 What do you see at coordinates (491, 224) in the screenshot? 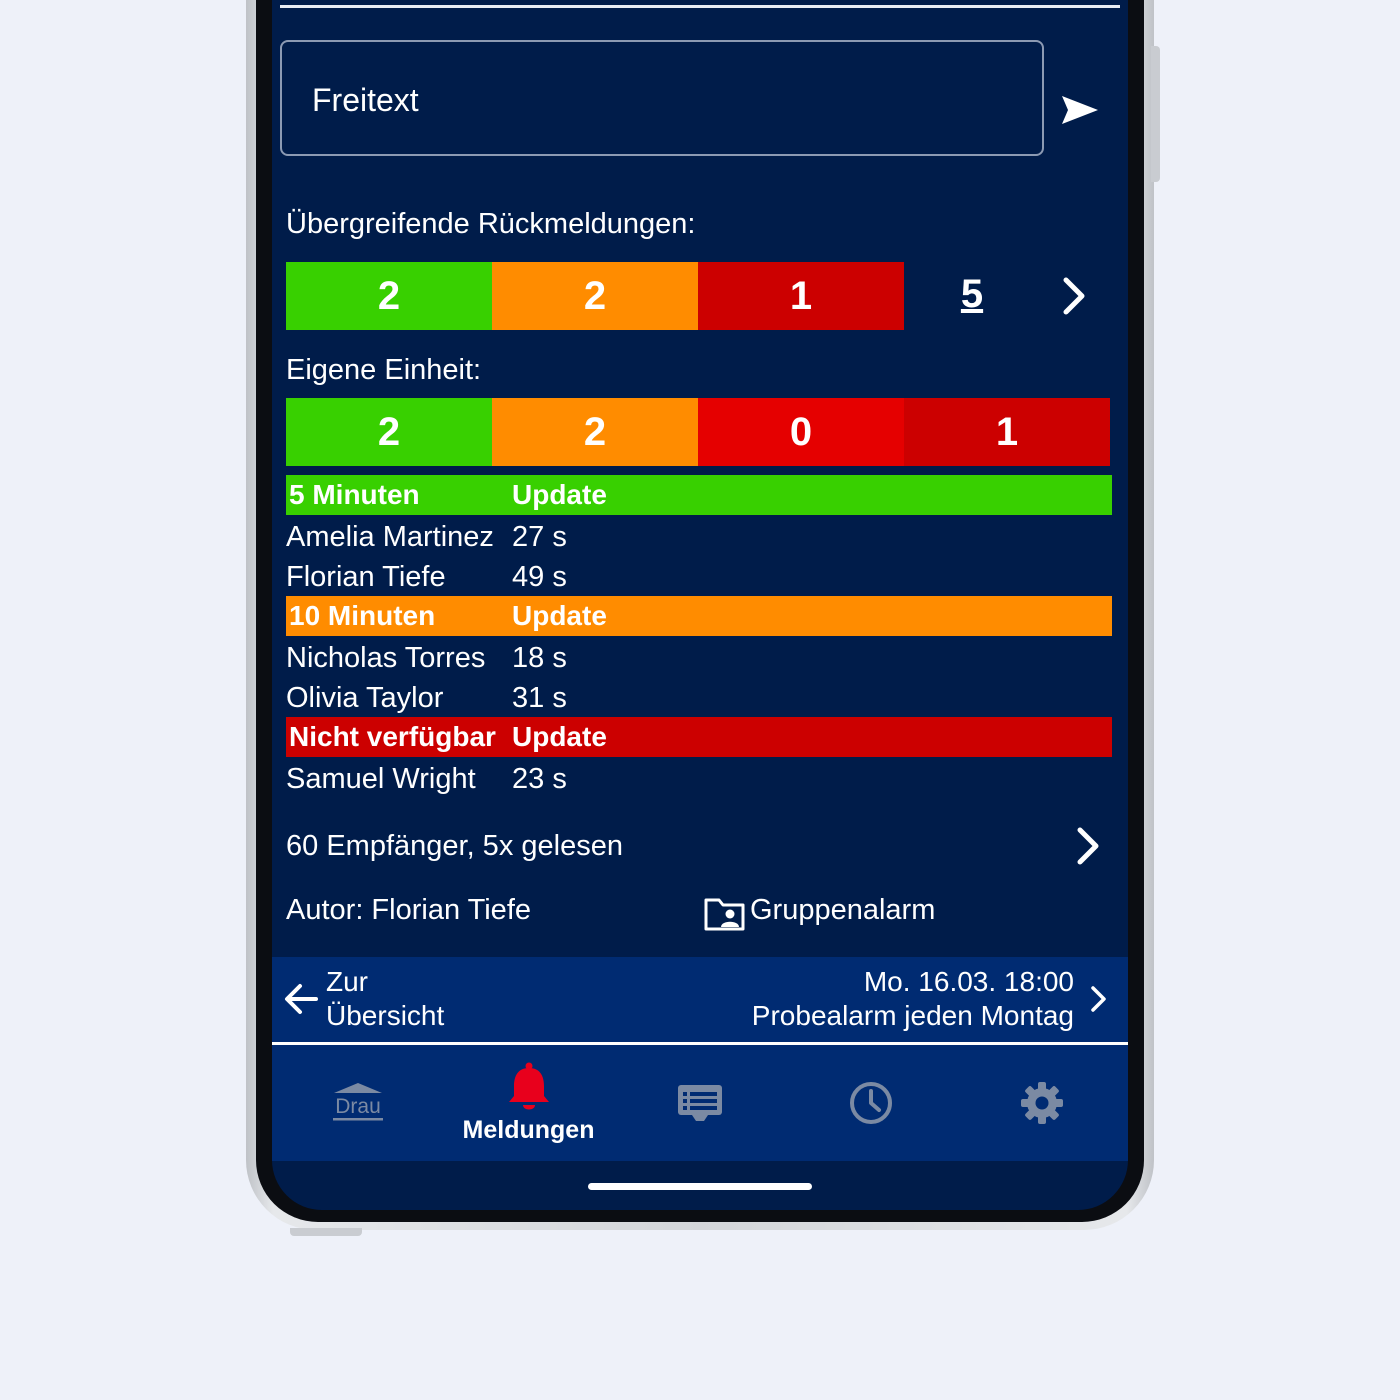
I see `overall-feedback-label: Übergreifende Rückmeldungen:` at bounding box center [491, 224].